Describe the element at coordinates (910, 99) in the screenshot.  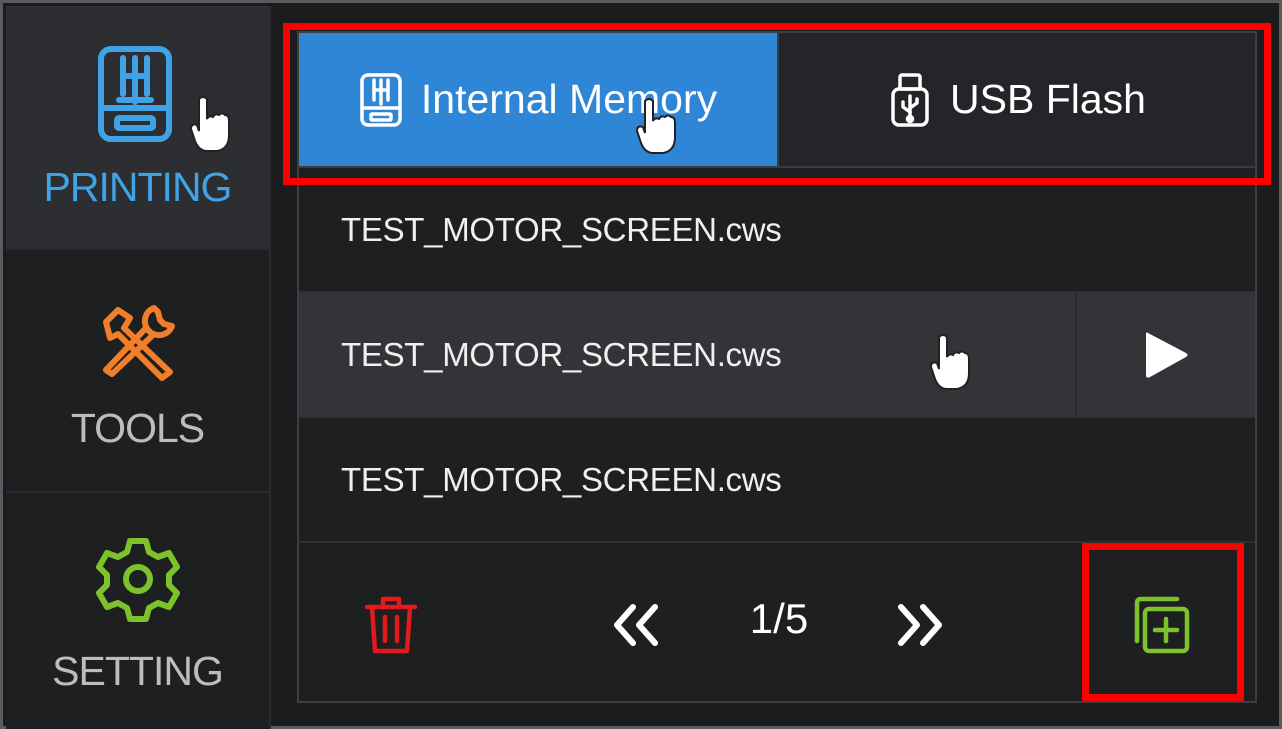
I see `usb-icon` at that location.